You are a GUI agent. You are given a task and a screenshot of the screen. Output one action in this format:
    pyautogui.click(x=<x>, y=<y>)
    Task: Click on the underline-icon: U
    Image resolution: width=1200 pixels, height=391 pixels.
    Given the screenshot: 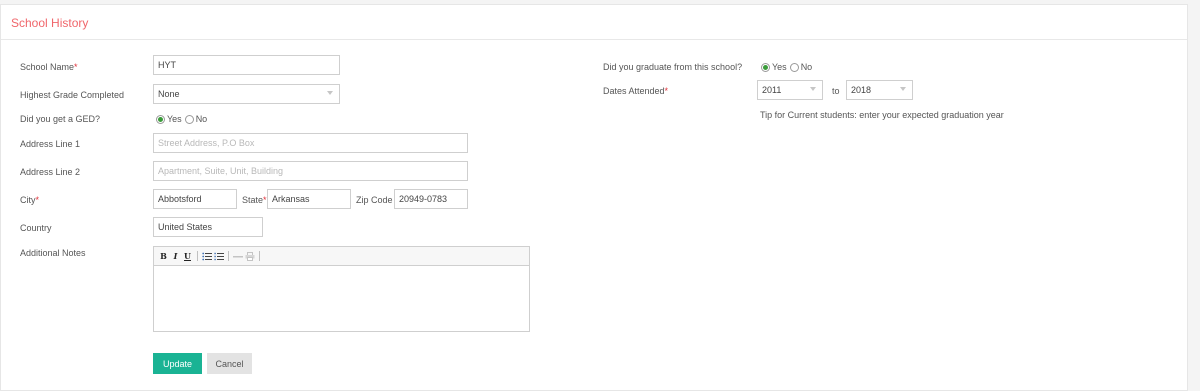 What is the action you would take?
    pyautogui.click(x=187, y=256)
    